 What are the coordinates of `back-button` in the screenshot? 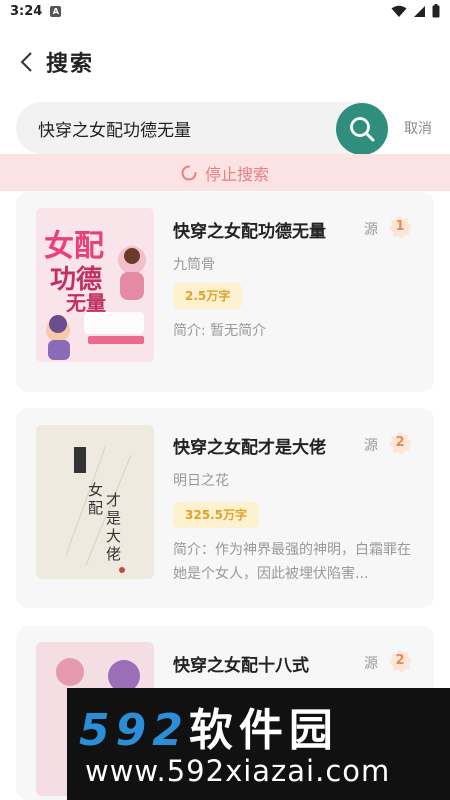 It's located at (26, 62).